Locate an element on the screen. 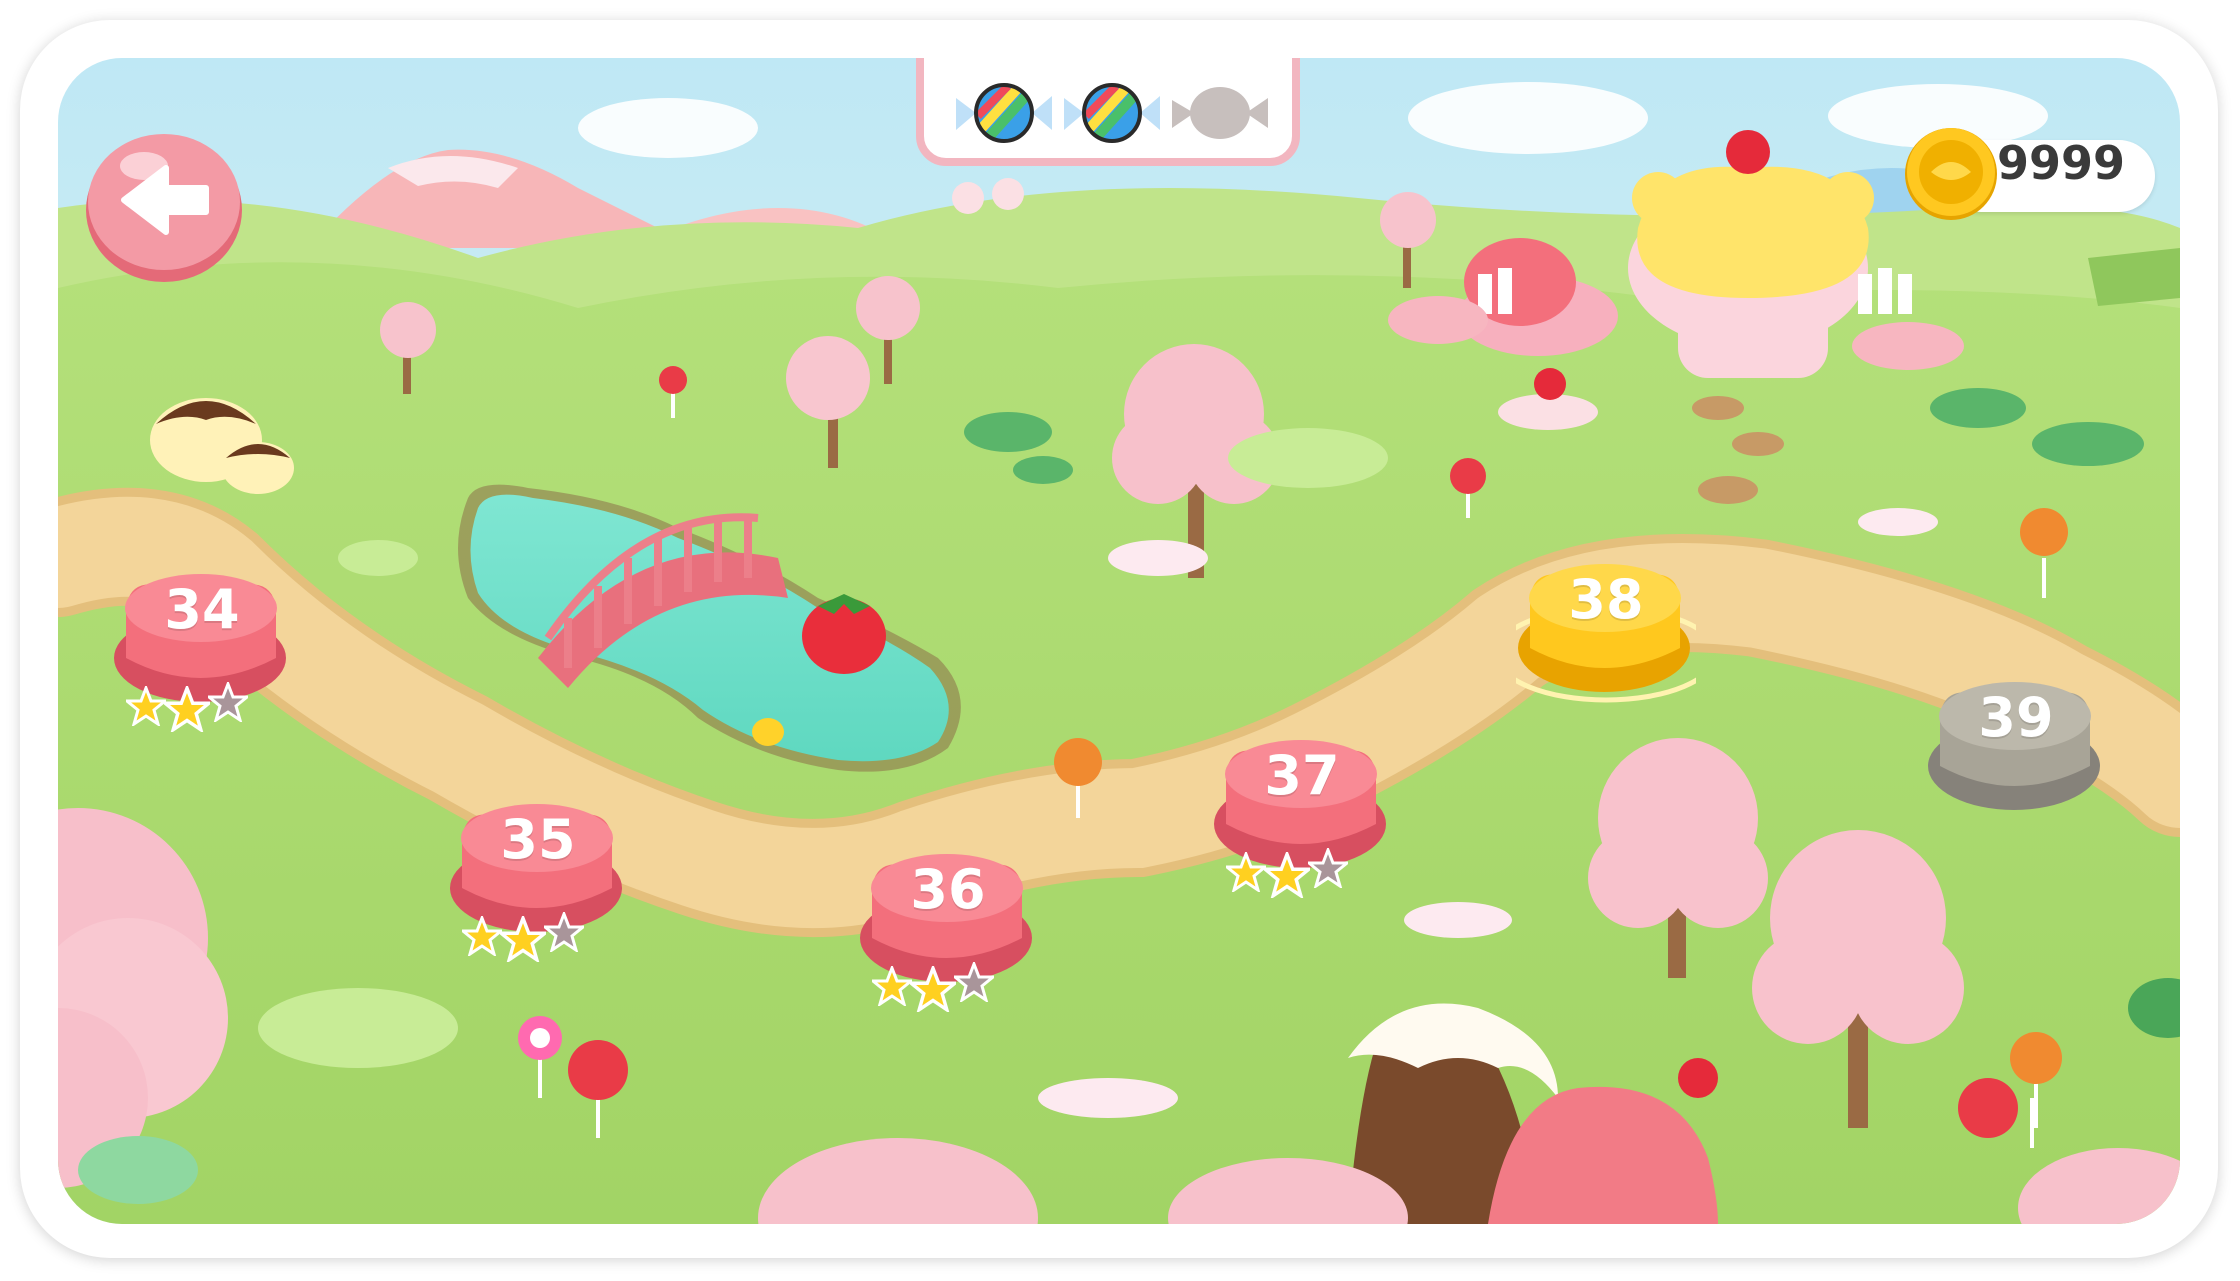 The height and width of the screenshot is (1281, 2240). level-node-37: 37 is located at coordinates (1302, 819).